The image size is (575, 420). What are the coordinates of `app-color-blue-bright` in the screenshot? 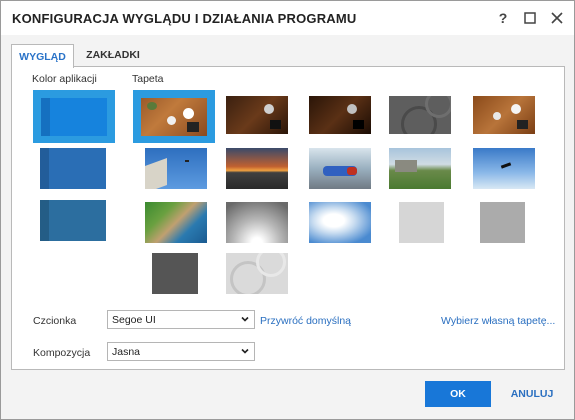 It's located at (74, 116).